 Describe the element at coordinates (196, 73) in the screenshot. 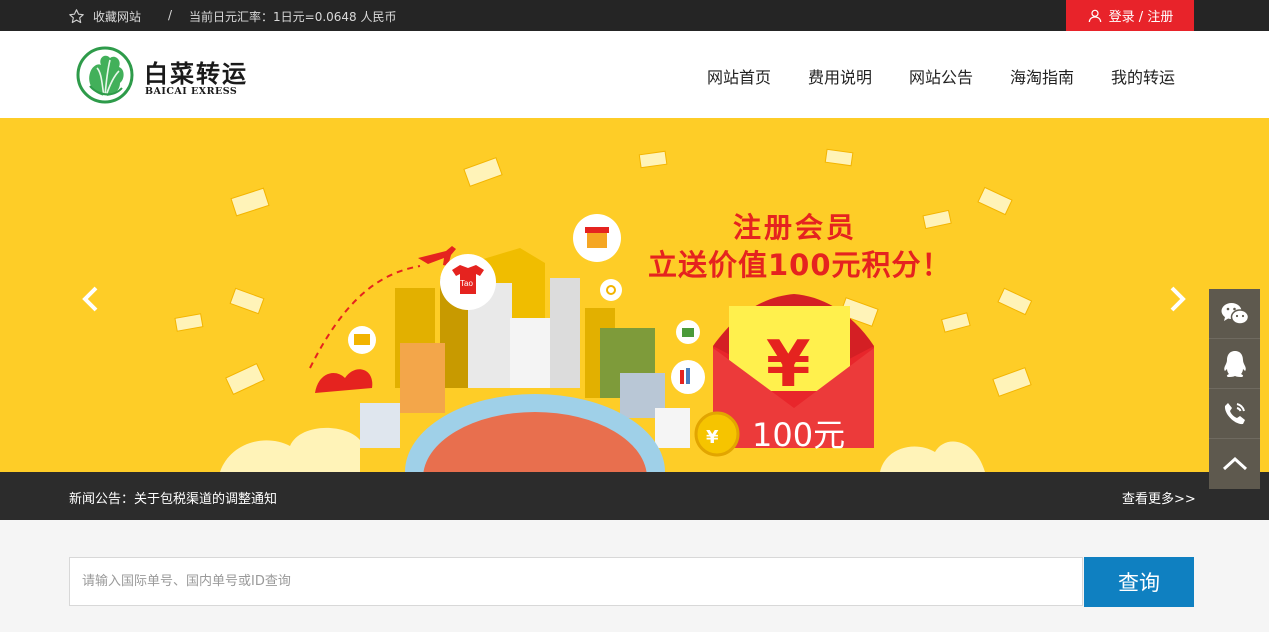

I see `logo-name: 白菜转运` at that location.